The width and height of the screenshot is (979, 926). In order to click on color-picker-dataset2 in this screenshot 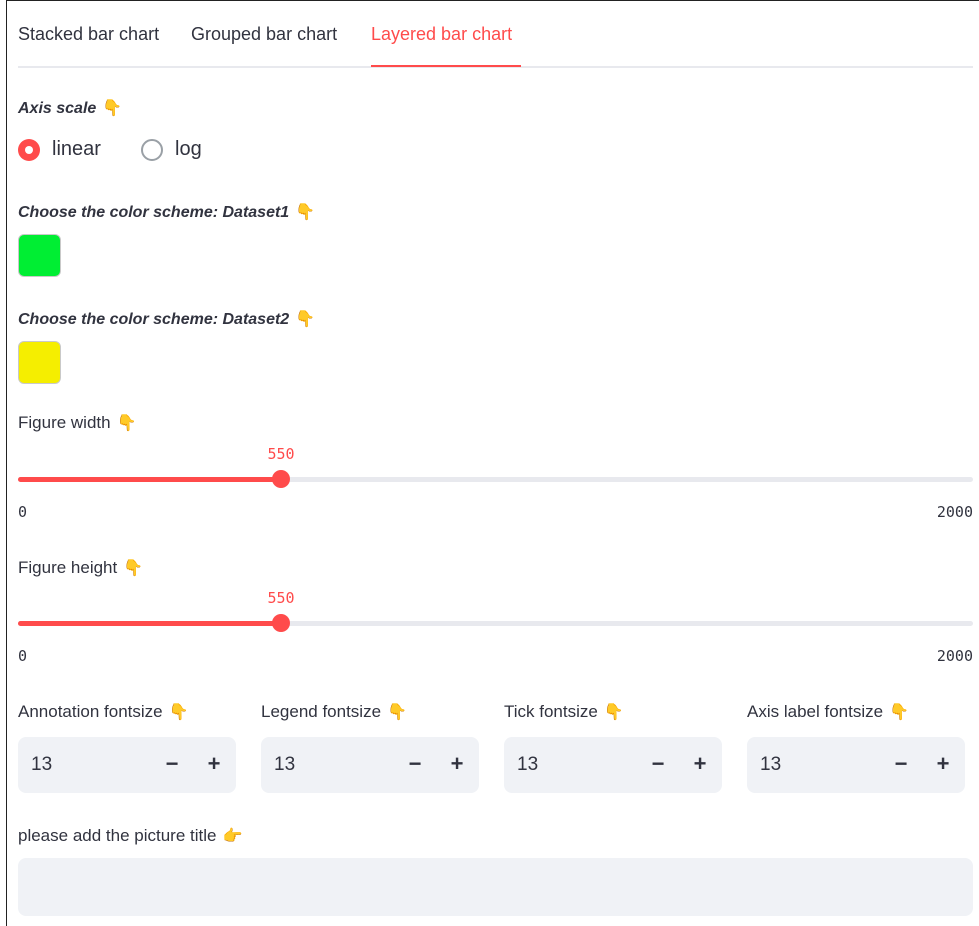, I will do `click(39, 362)`.